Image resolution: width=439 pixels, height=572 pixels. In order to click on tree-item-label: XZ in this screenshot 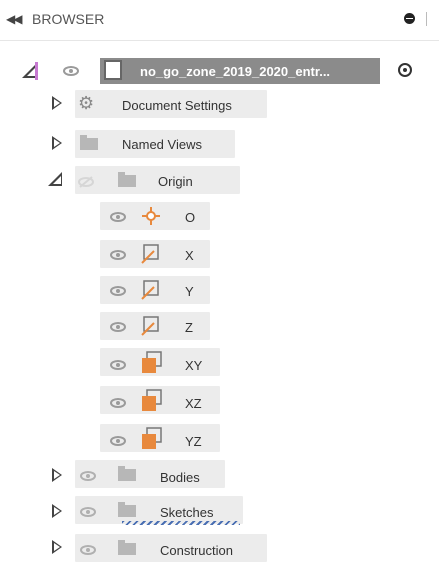, I will do `click(193, 403)`.